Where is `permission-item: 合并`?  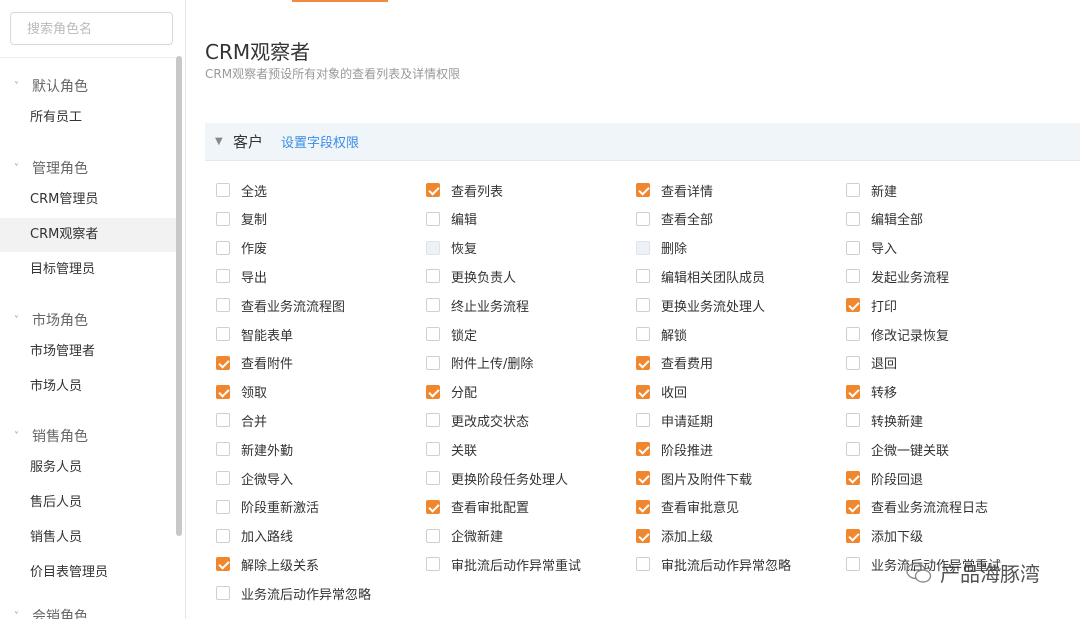
permission-item: 合并 is located at coordinates (241, 420).